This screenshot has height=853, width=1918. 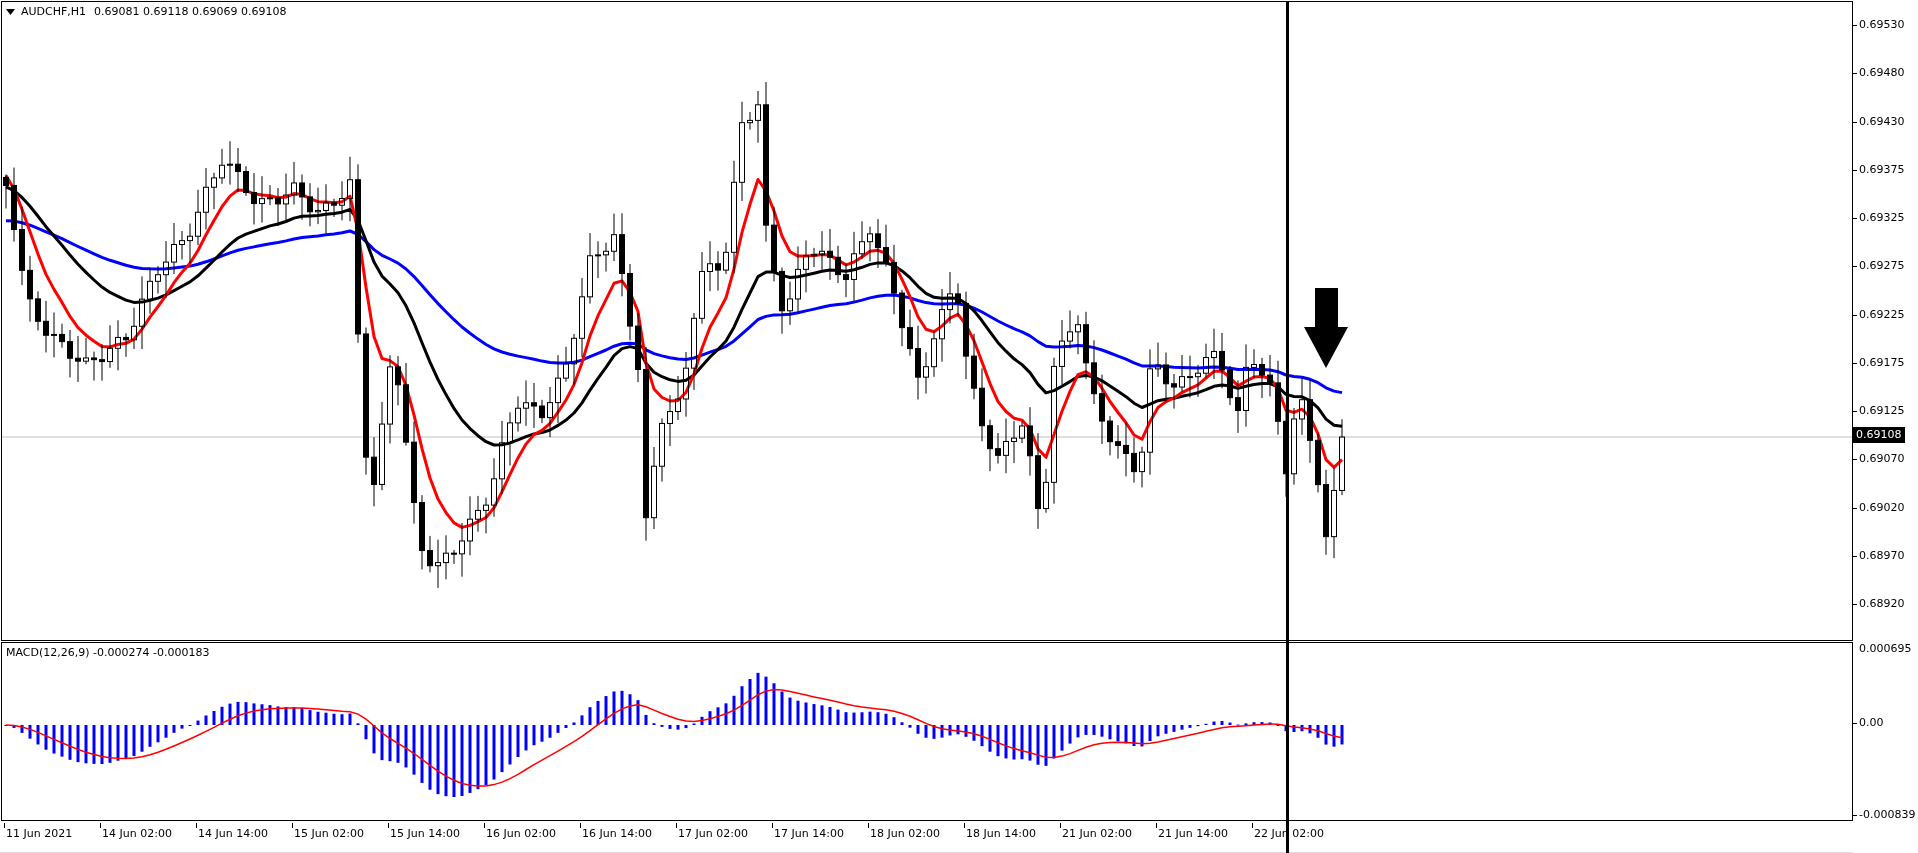 What do you see at coordinates (1097, 833) in the screenshot?
I see `time-label: 21 Jun 02:00` at bounding box center [1097, 833].